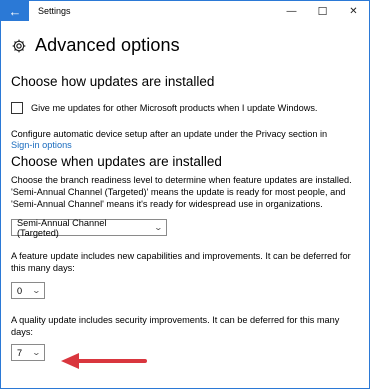 The width and height of the screenshot is (370, 389). What do you see at coordinates (185, 11) in the screenshot?
I see `title-bar: ← Settings — ☐ ✕` at bounding box center [185, 11].